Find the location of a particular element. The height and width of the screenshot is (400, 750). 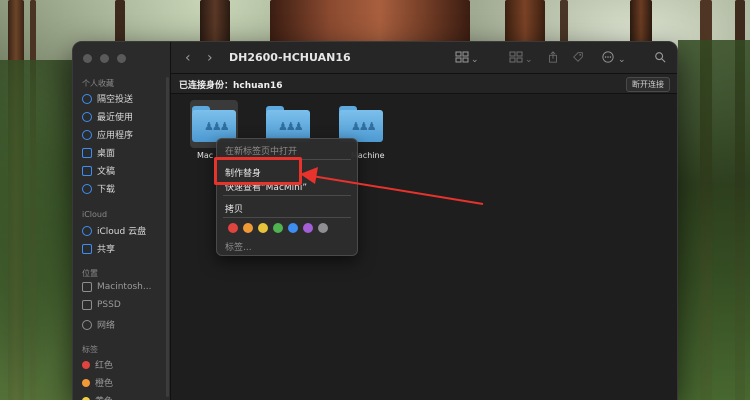

sidebar-item-label: 橙色 is located at coordinates (104, 384).